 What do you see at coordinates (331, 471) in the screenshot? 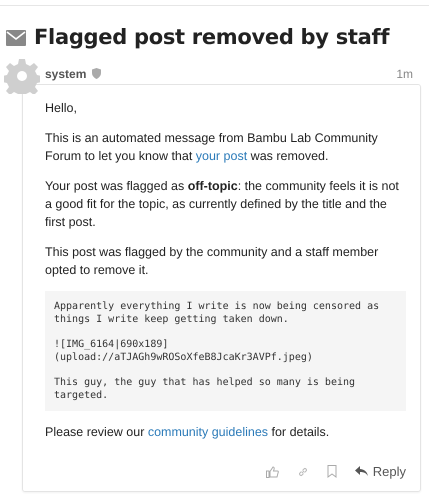
I see `bookmark-icon` at bounding box center [331, 471].